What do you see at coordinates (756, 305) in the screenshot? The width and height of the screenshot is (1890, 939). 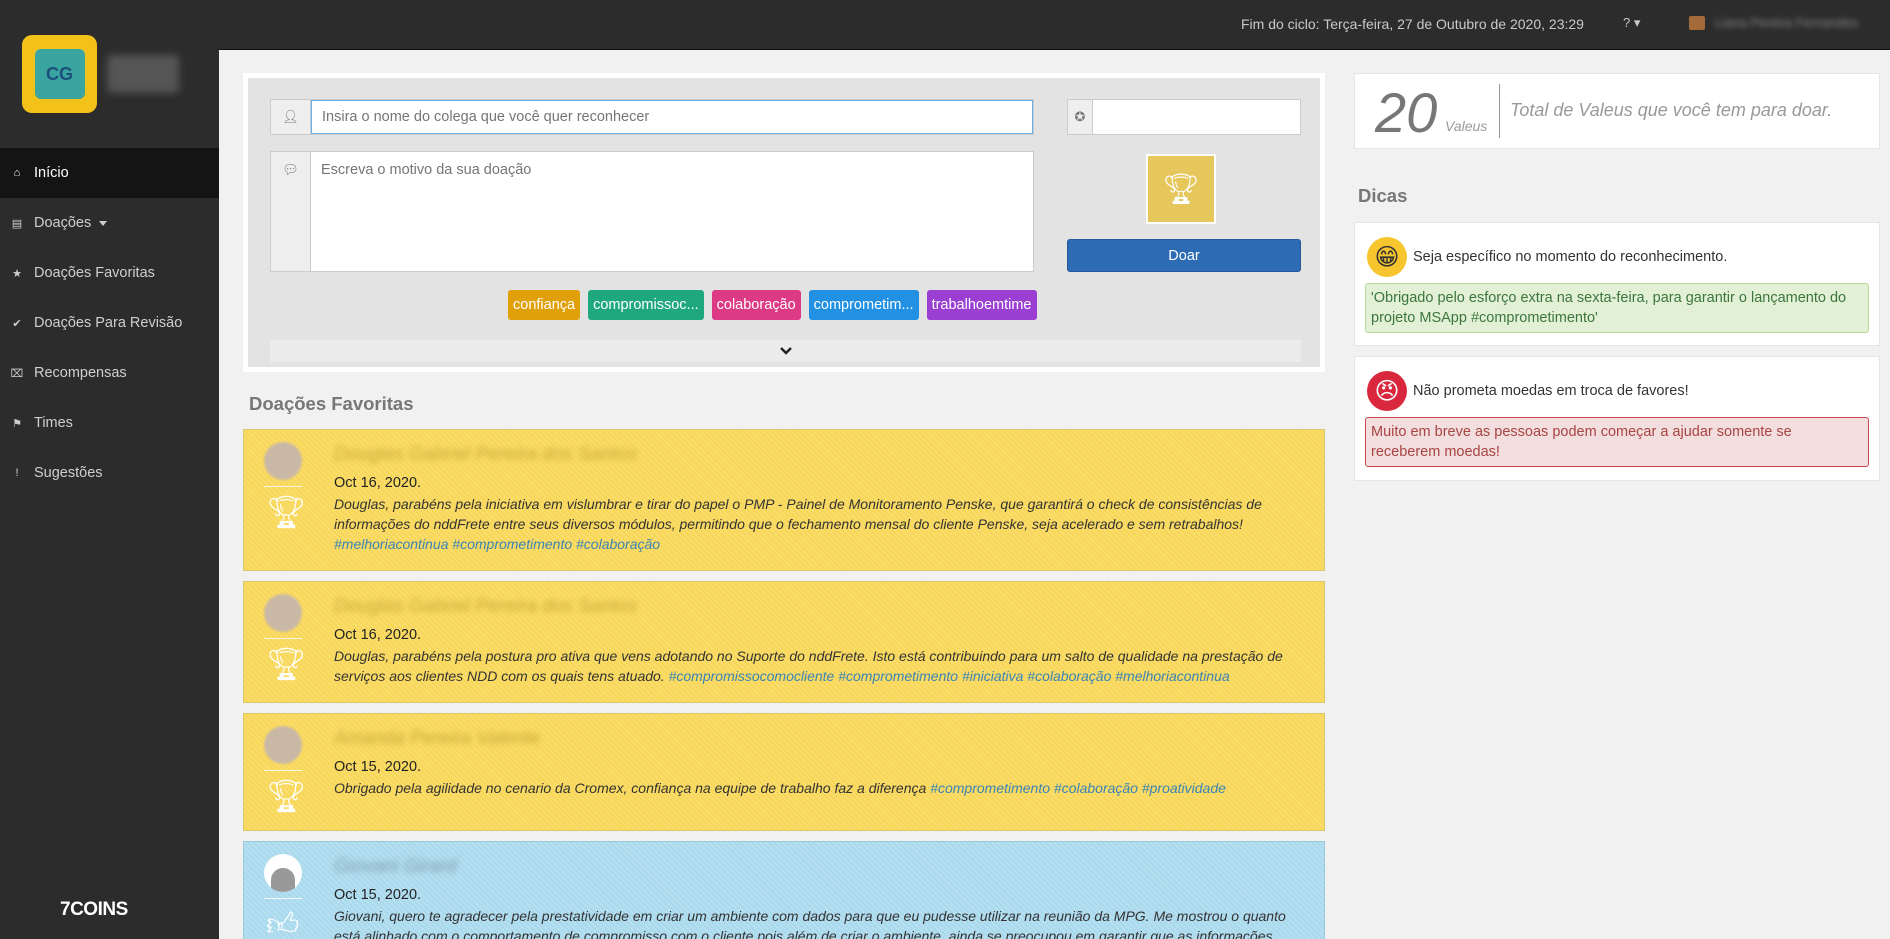 I see `tag-colaboracao: colaboração` at bounding box center [756, 305].